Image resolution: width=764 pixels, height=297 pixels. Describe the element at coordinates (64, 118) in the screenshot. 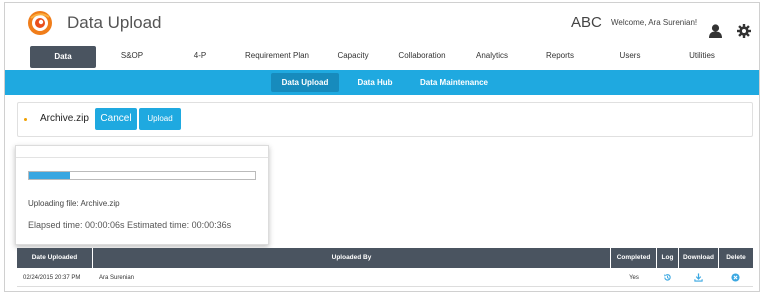

I see `selected-file-name: Archive.zip` at that location.